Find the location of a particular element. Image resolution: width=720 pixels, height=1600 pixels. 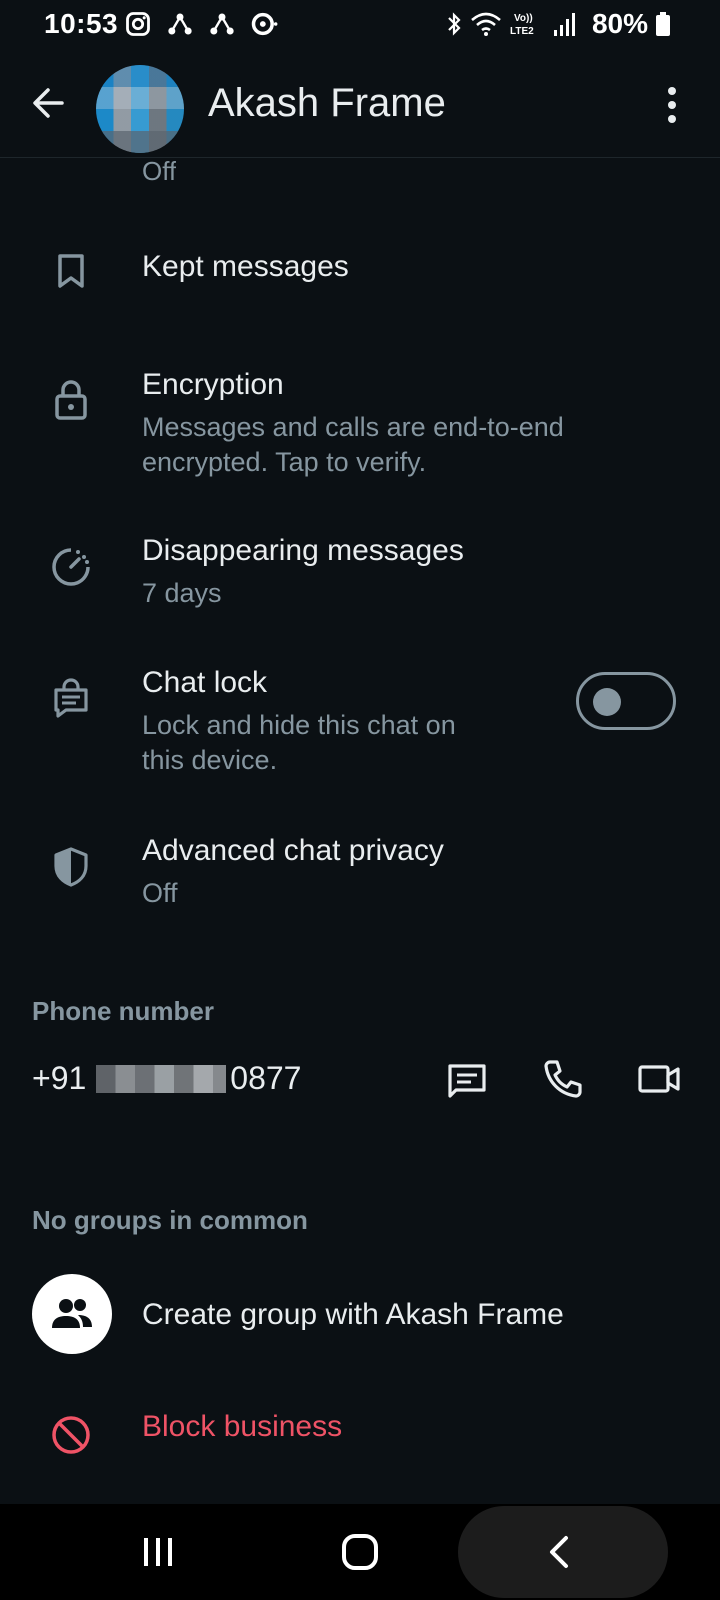

shield-icon is located at coordinates (71, 867).